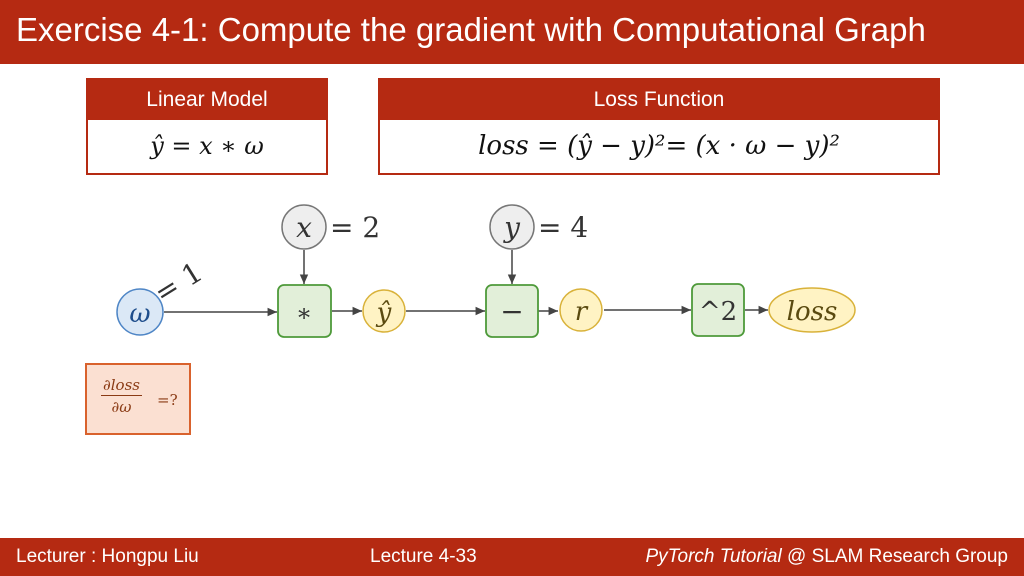 The height and width of the screenshot is (576, 1024). Describe the element at coordinates (511, 311) in the screenshot. I see `subtract-op-label: −` at that location.